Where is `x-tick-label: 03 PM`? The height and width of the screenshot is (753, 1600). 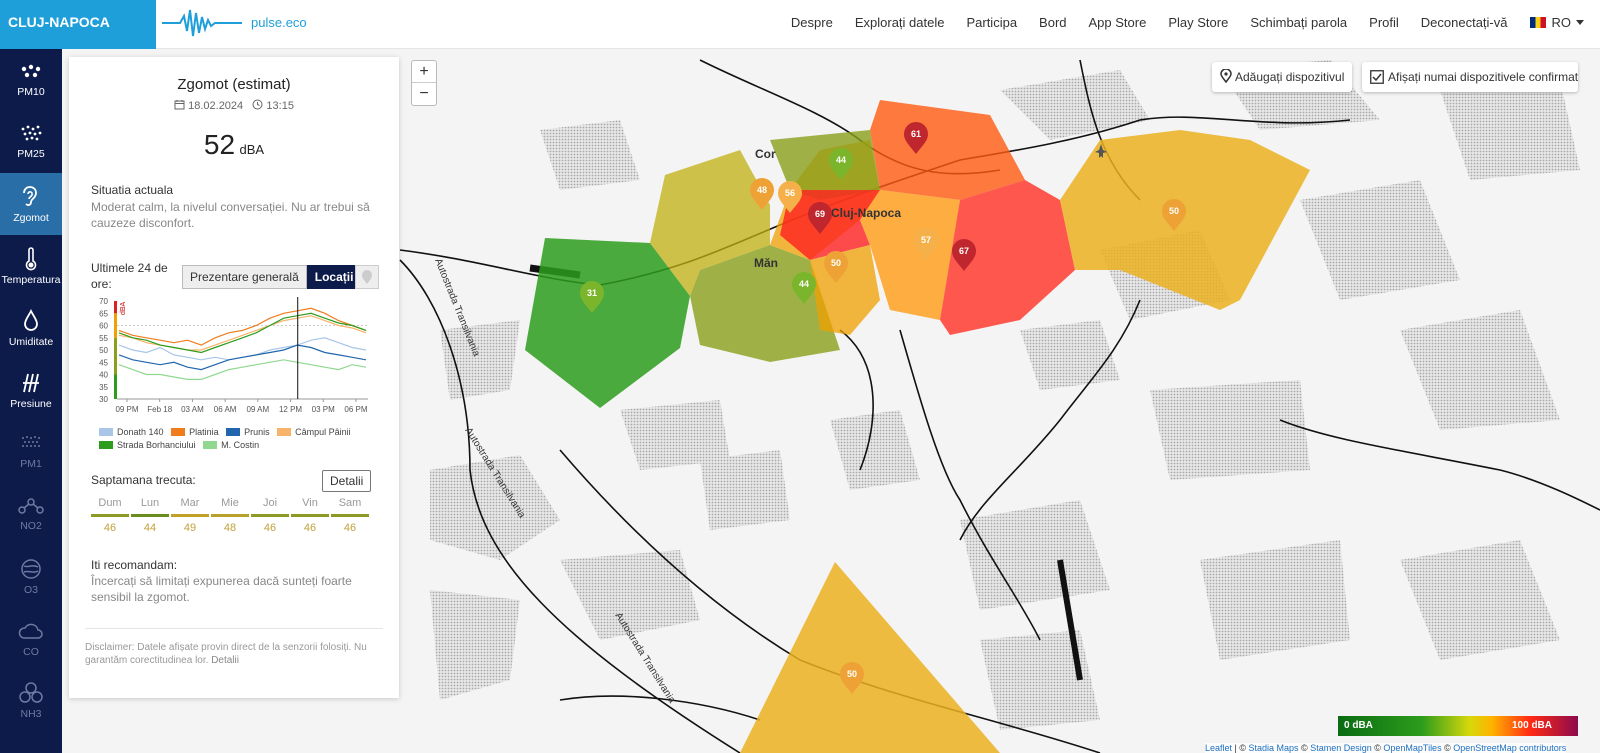 x-tick-label: 03 PM is located at coordinates (323, 409).